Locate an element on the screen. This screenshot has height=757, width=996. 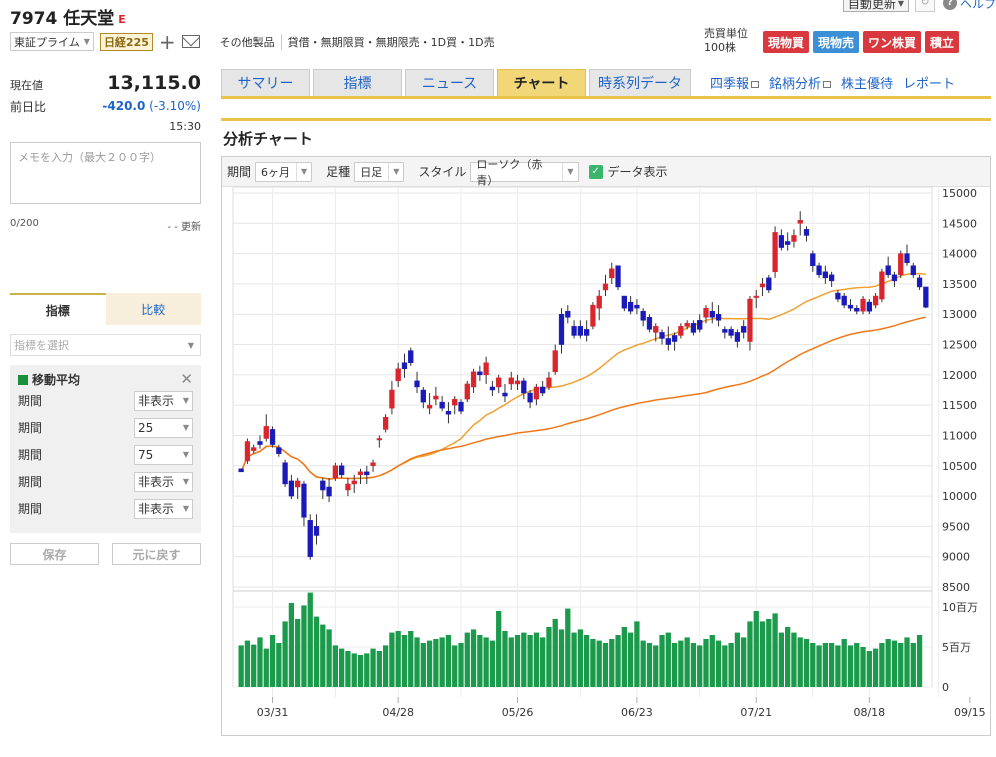
tab-compare: 比較 is located at coordinates (153, 309).